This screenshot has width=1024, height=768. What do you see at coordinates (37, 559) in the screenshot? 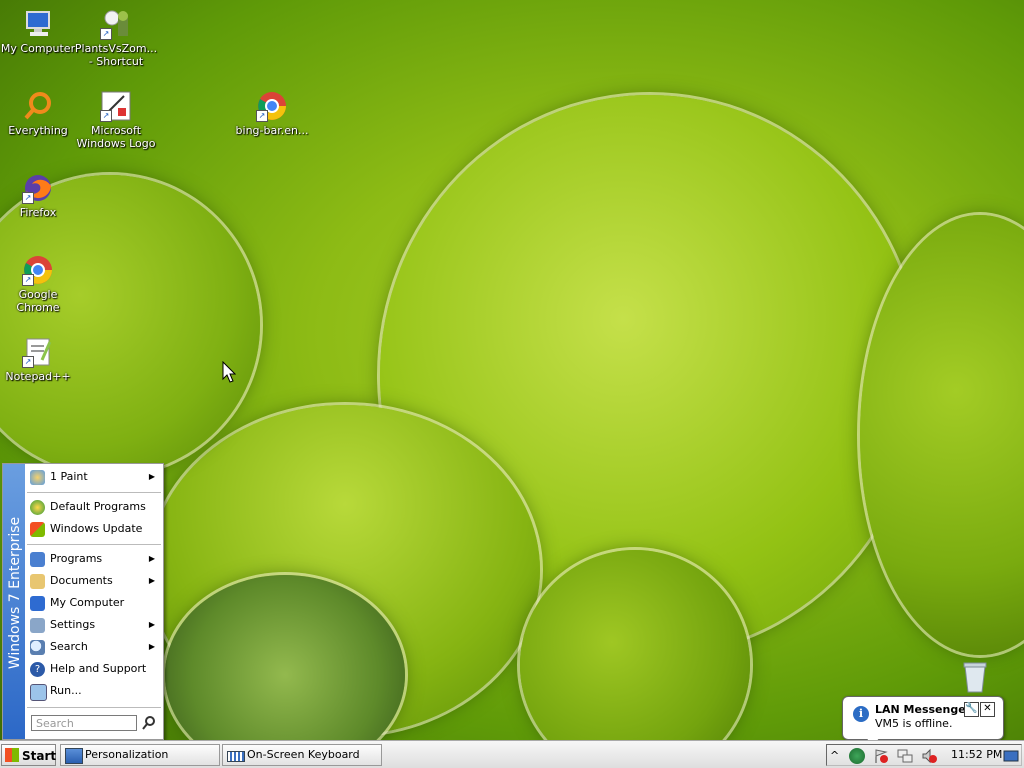
I see `programs-icon` at bounding box center [37, 559].